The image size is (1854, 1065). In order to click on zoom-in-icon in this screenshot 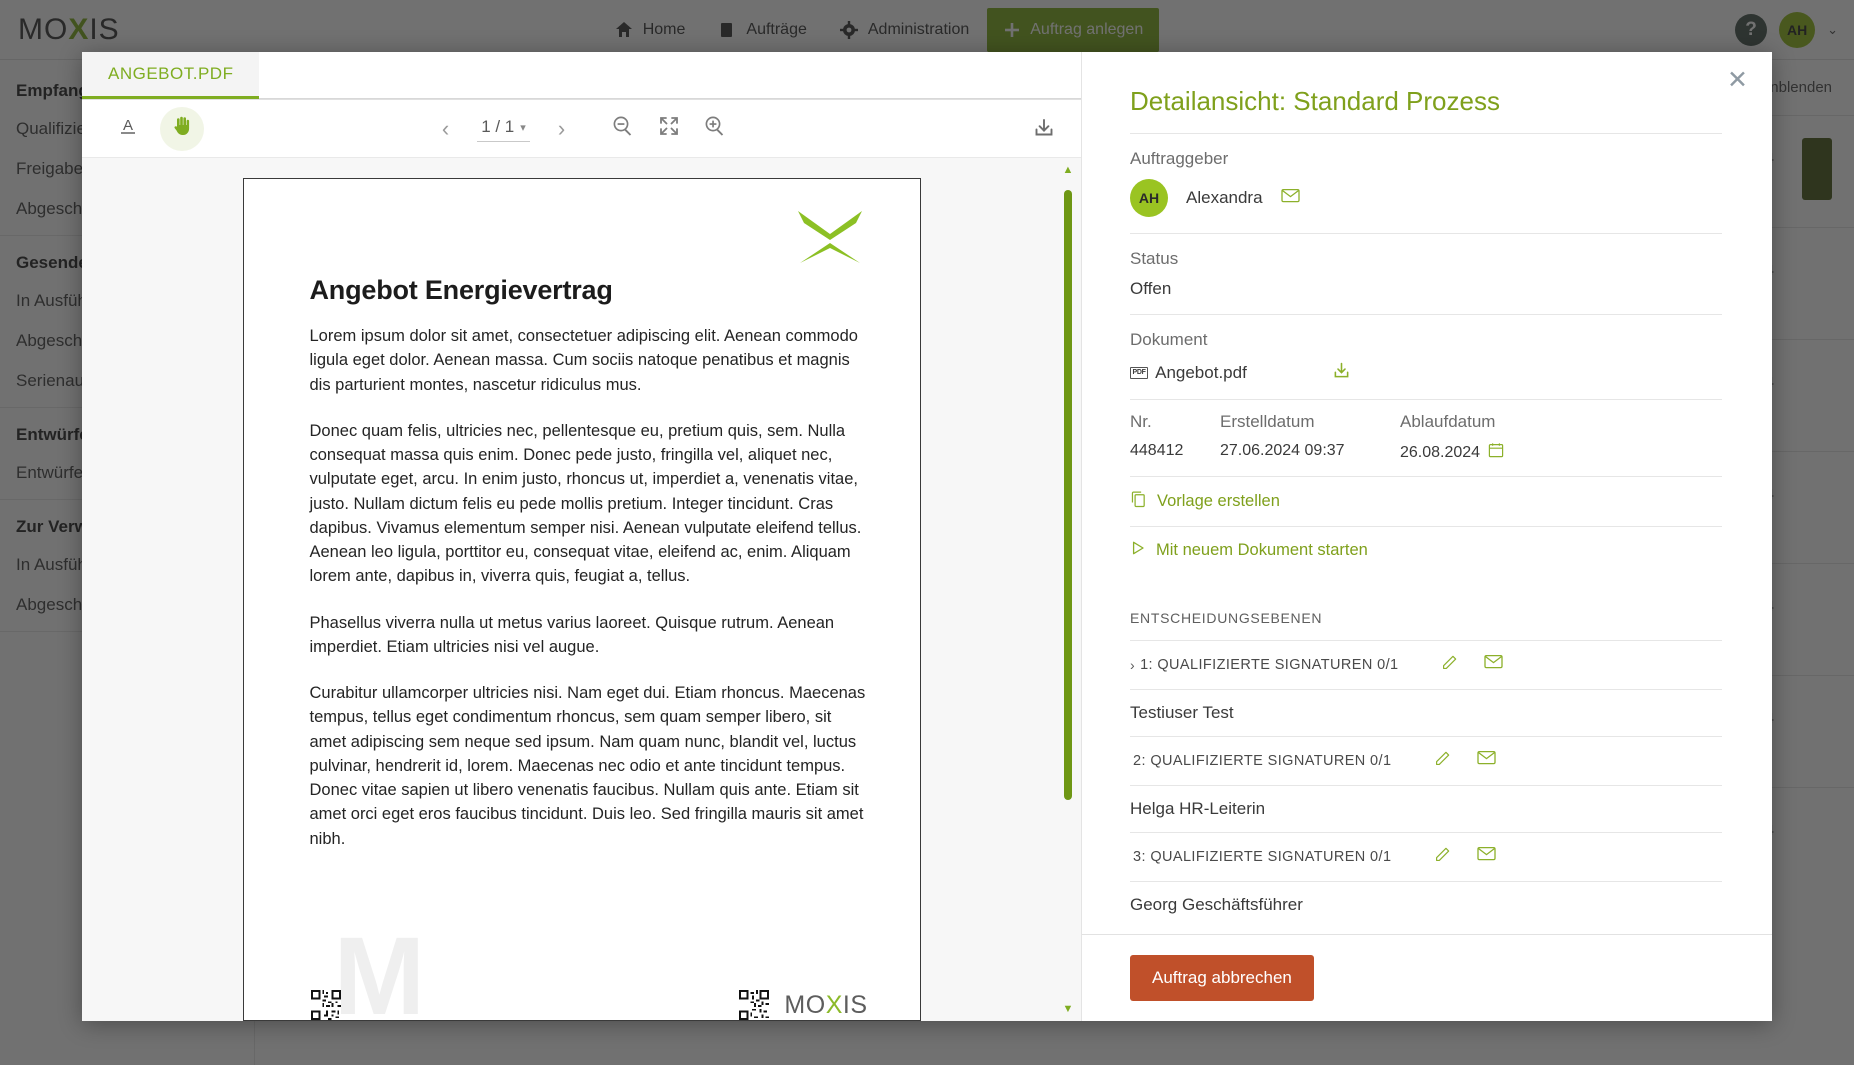, I will do `click(714, 126)`.